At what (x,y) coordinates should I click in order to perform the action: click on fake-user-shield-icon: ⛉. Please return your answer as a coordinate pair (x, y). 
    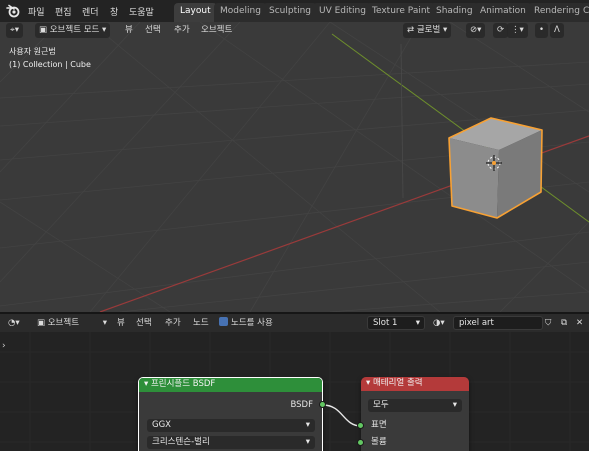
    Looking at the image, I should click on (548, 323).